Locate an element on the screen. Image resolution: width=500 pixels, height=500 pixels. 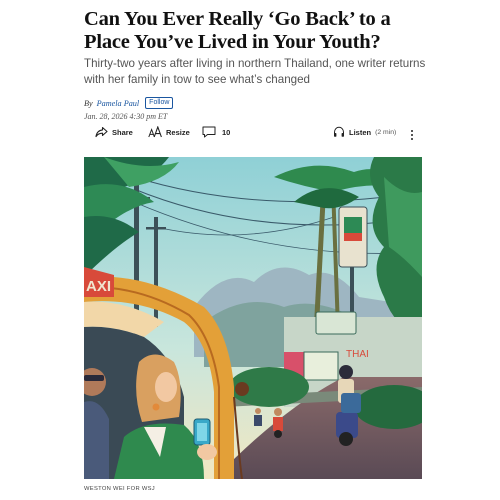
follow-button: Follow is located at coordinates (159, 103).